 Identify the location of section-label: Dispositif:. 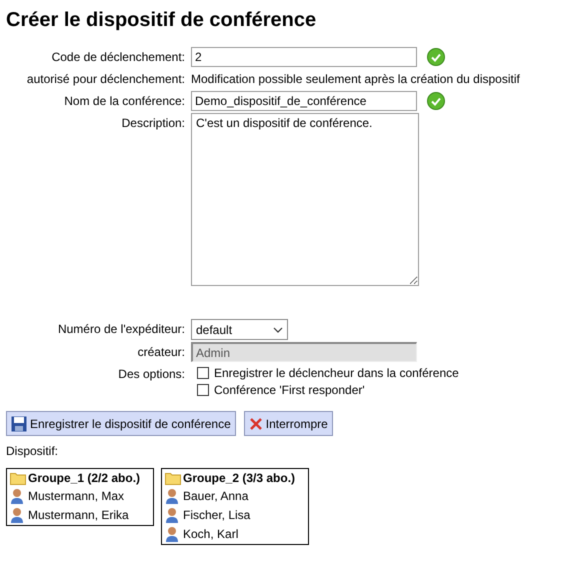
(32, 450).